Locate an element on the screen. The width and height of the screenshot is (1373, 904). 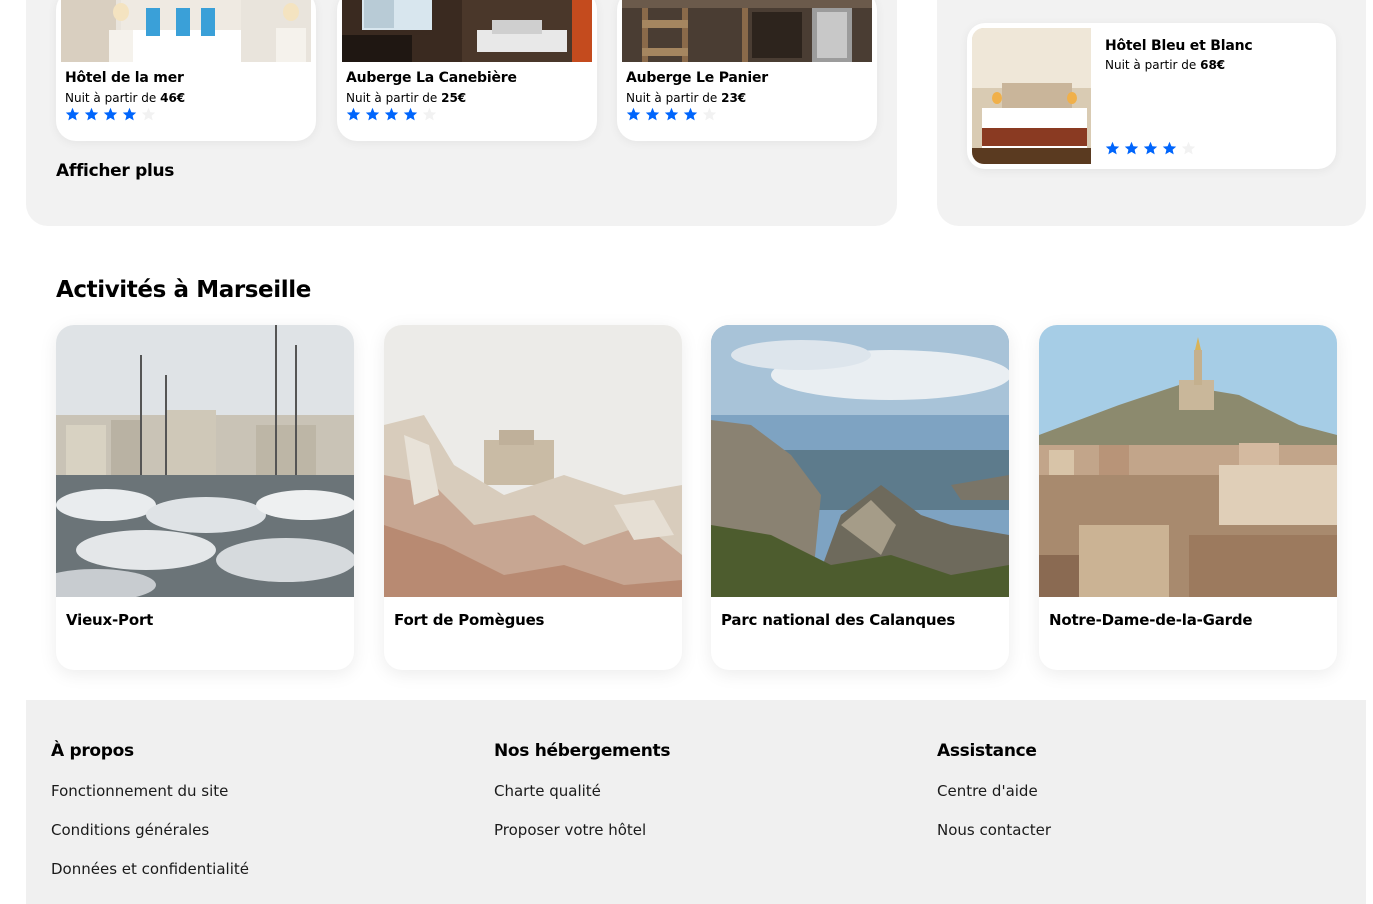
hotel-price: Nuit à partir de 68€ is located at coordinates (1165, 65).